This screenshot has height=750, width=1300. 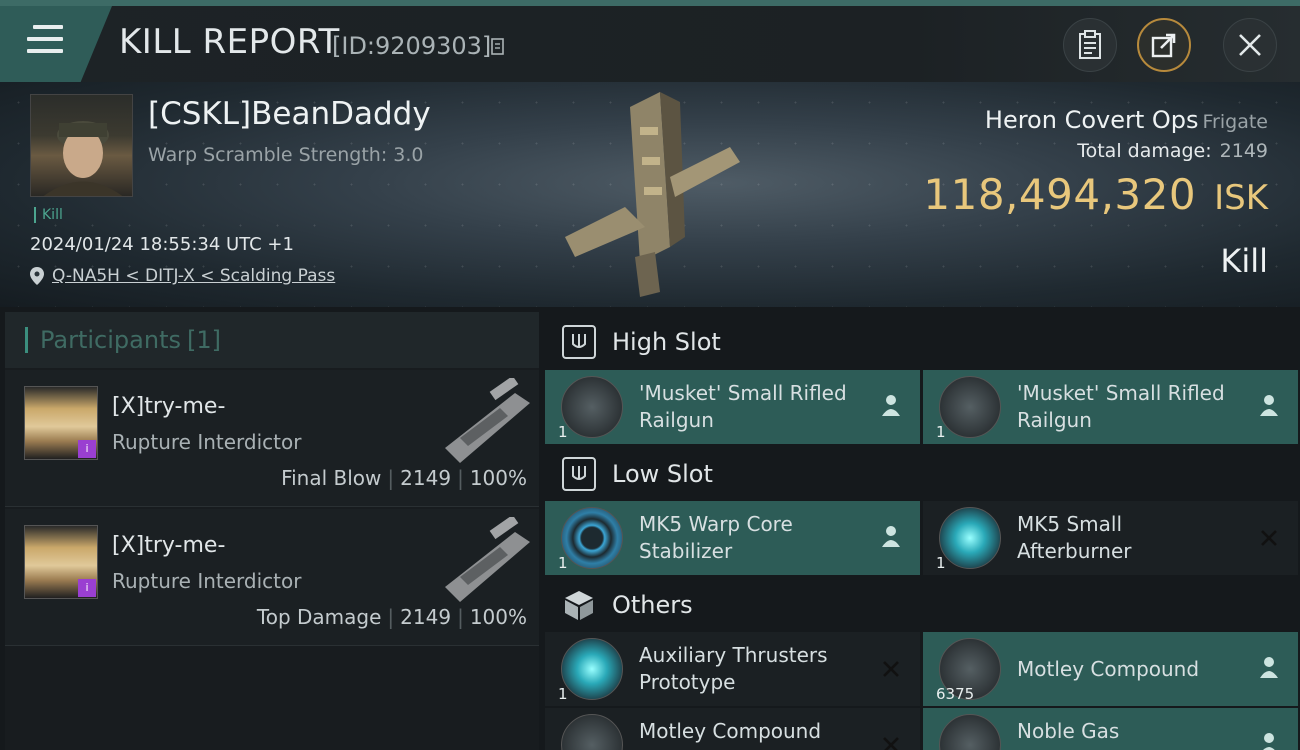 I want to click on location-link: Q-NA5H < DITJ-X < Scalding Pass, so click(x=193, y=276).